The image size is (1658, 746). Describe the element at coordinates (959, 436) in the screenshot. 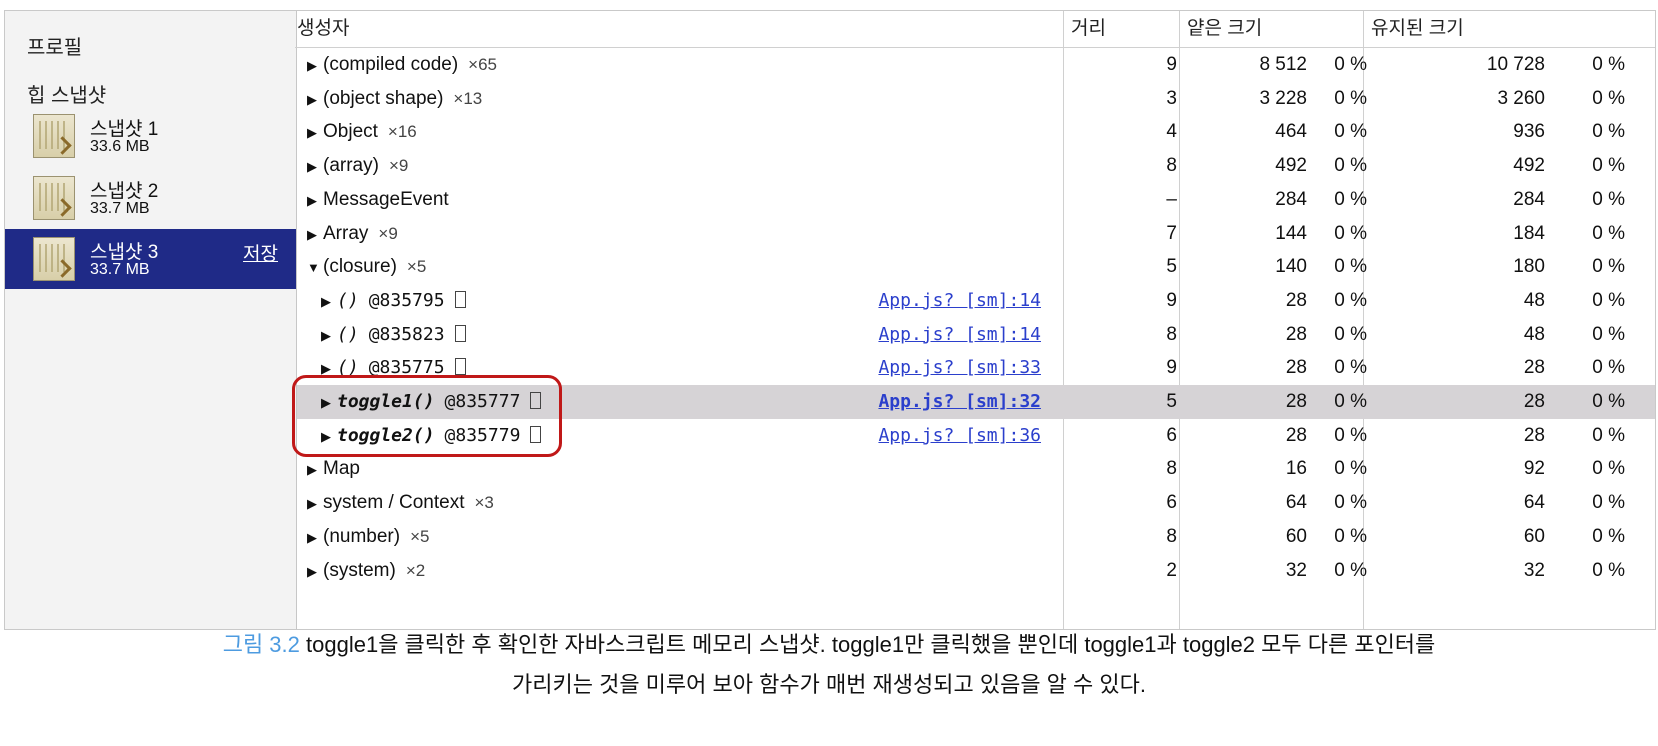

I see `source-link: App.js? [sm]:36` at that location.